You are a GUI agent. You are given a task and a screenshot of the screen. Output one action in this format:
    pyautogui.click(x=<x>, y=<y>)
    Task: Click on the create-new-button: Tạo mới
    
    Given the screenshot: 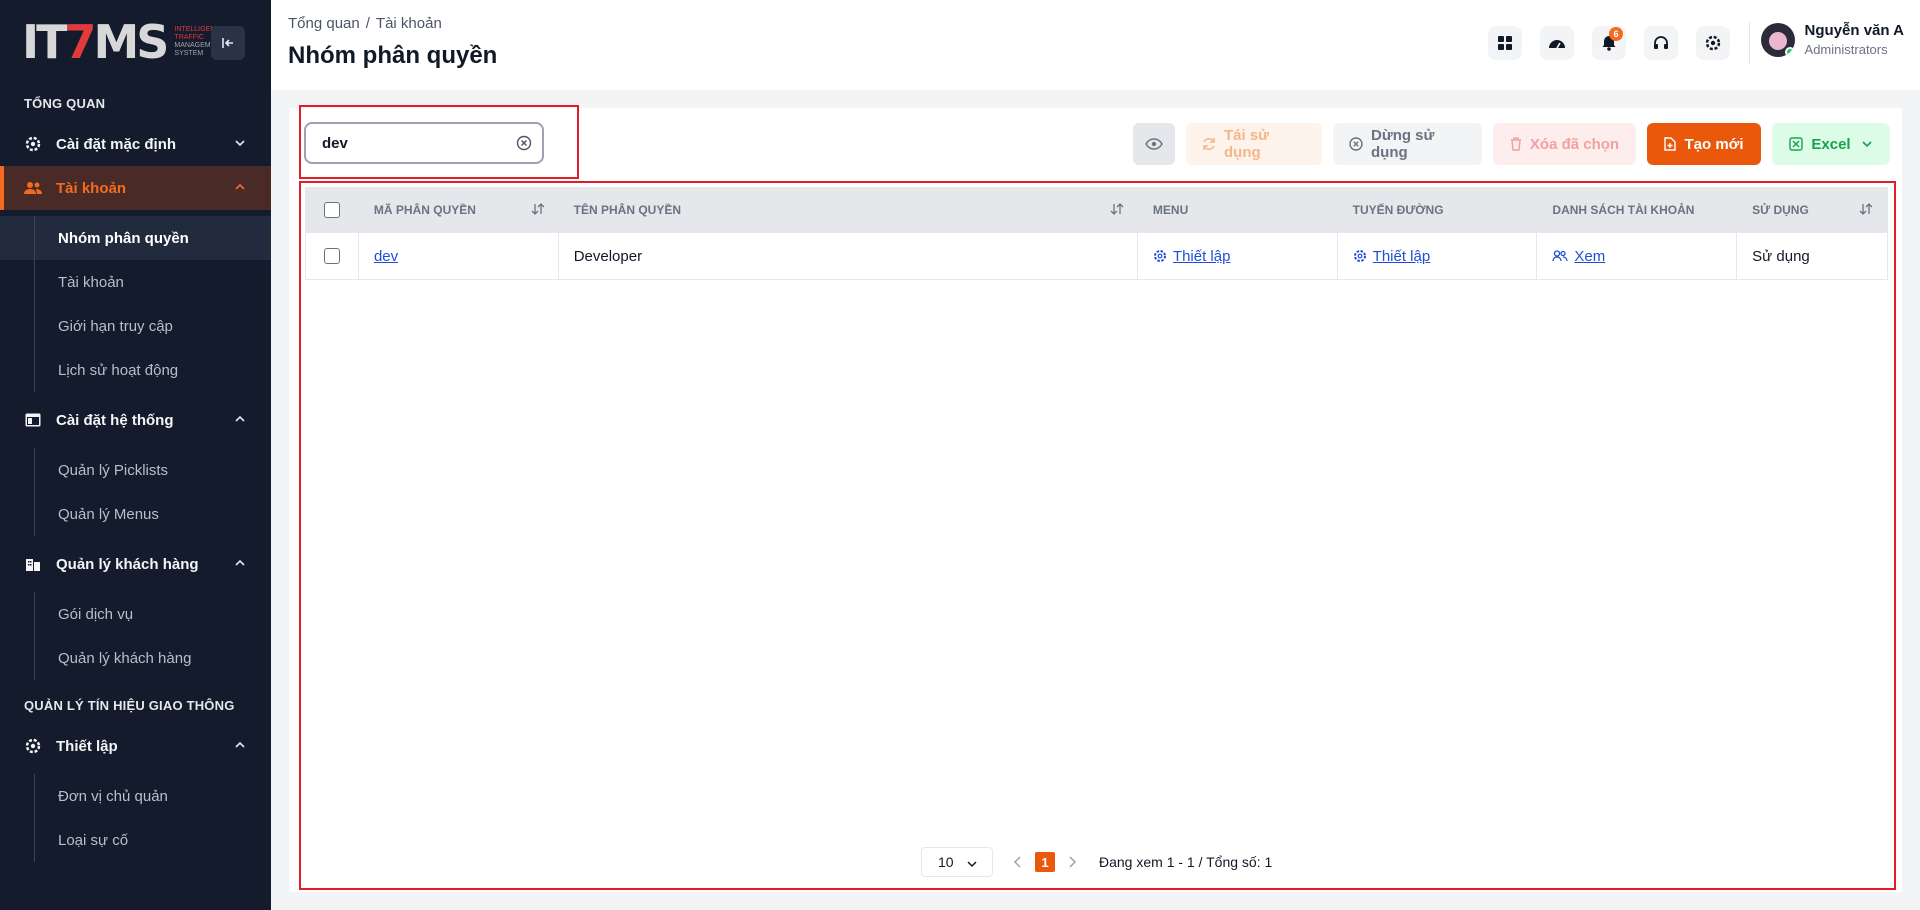 What is the action you would take?
    pyautogui.click(x=1704, y=144)
    